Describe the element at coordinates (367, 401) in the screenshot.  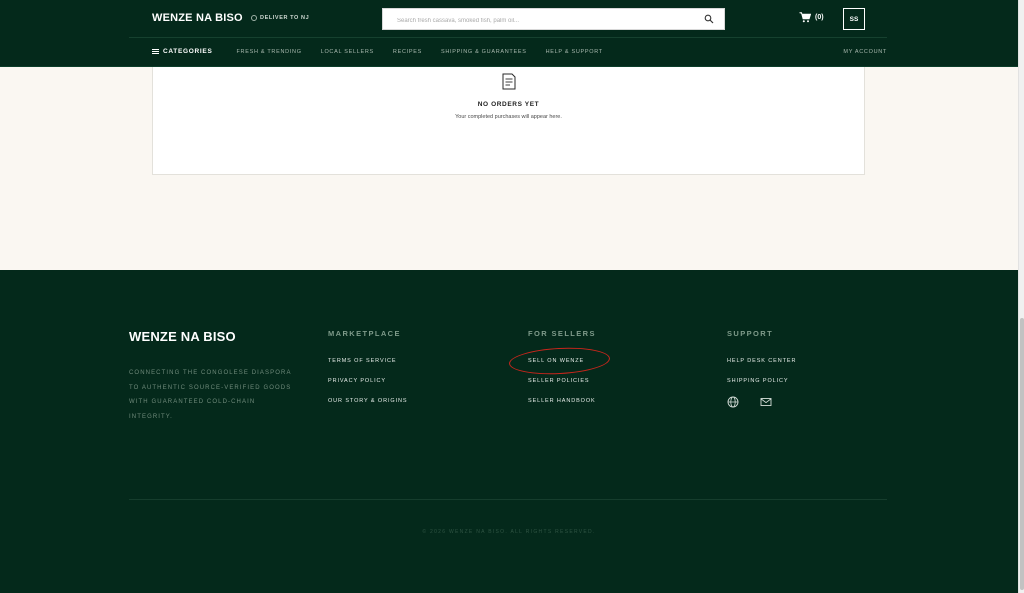
I see `footer-link-our-story: OUR STORY & ORIGINS` at that location.